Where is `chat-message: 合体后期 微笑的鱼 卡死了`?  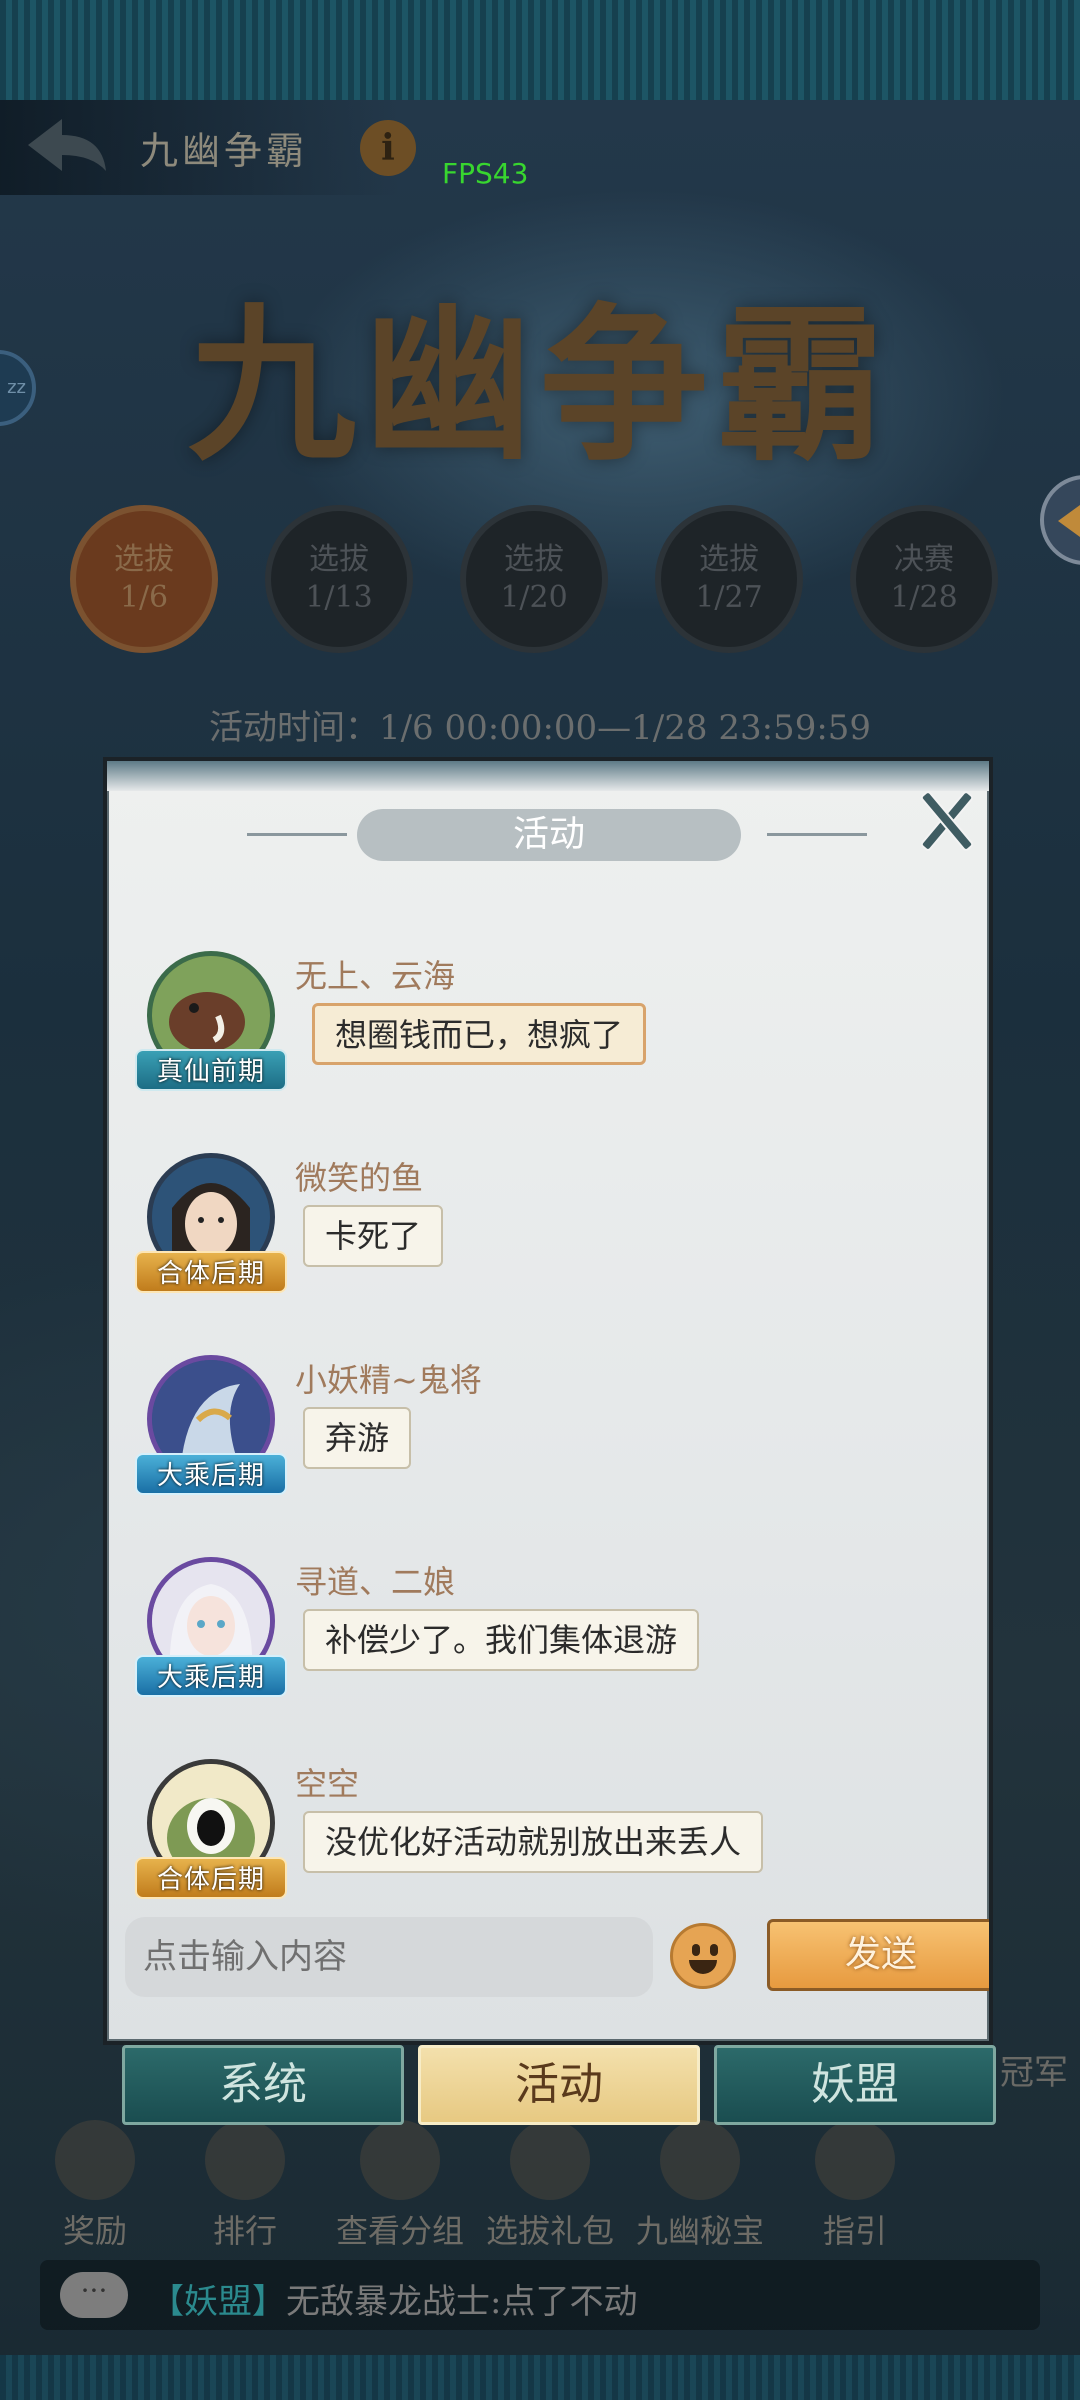
chat-message: 合体后期 微笑的鱼 卡死了 is located at coordinates (547, 1238).